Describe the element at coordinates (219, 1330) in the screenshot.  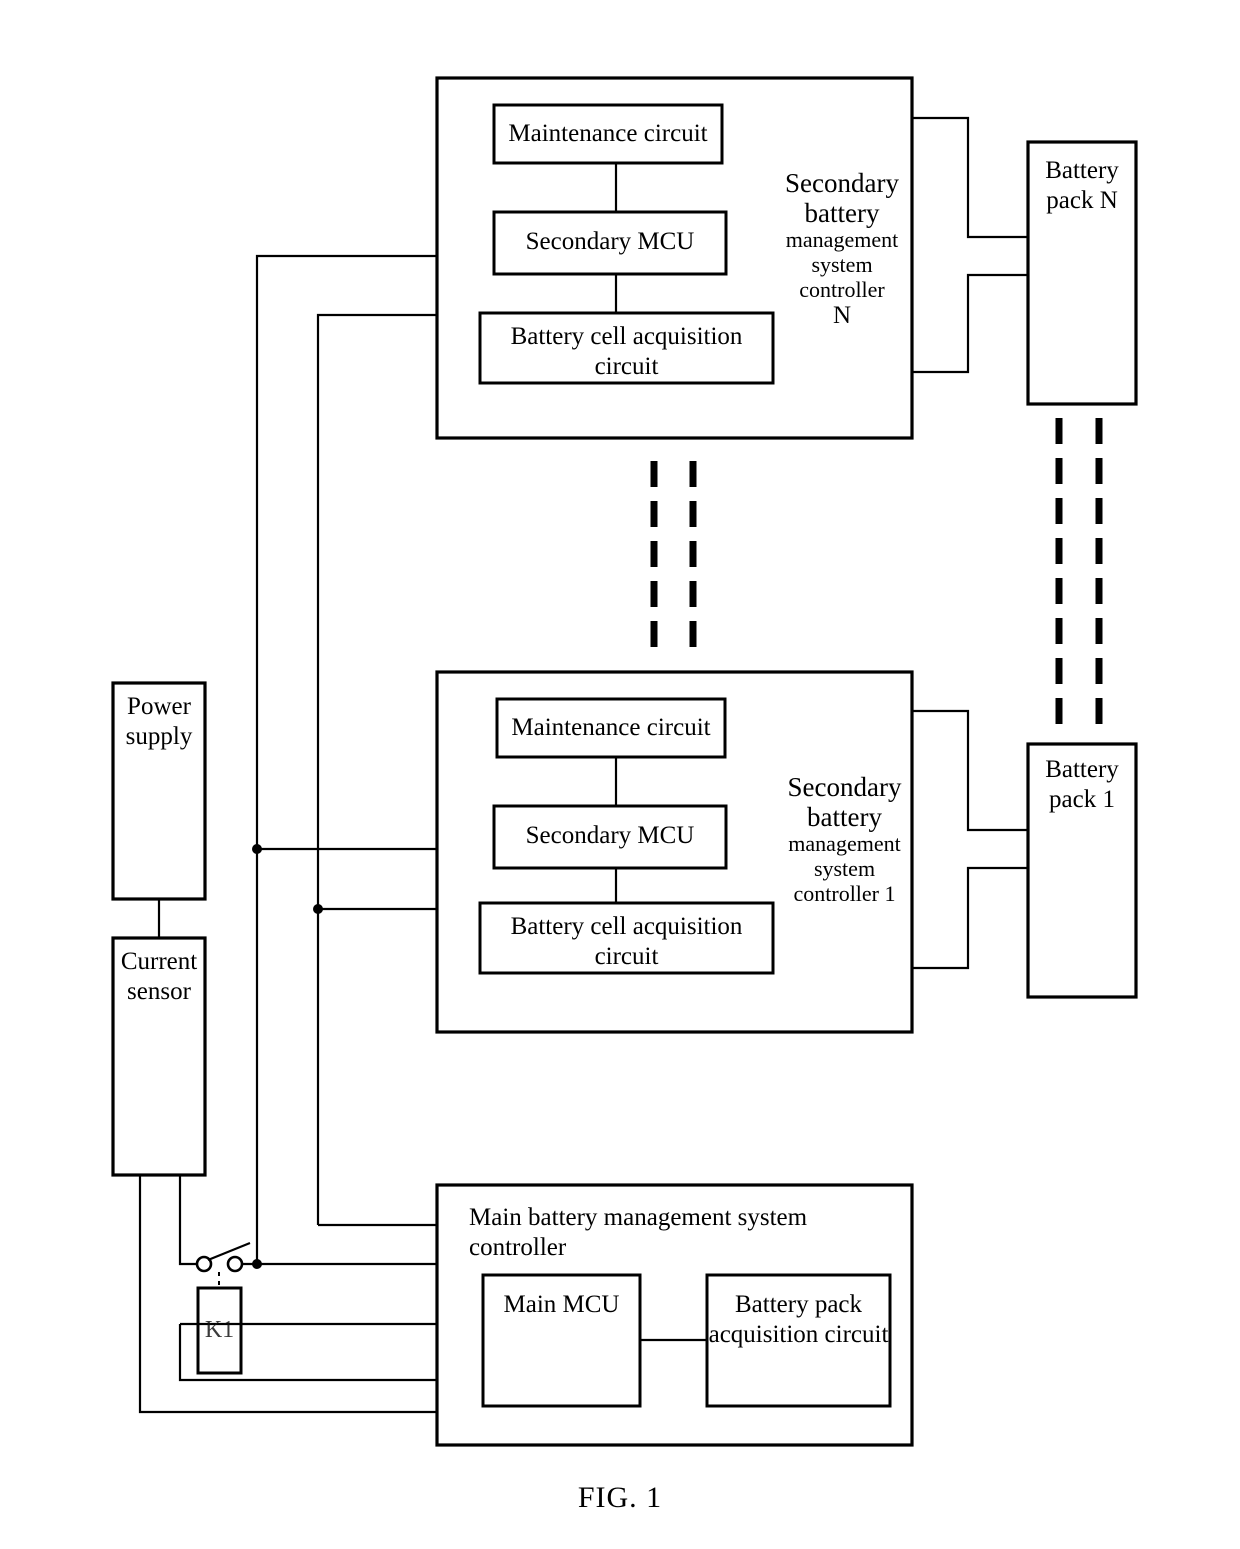
I see `relay-k1-label: K1` at that location.